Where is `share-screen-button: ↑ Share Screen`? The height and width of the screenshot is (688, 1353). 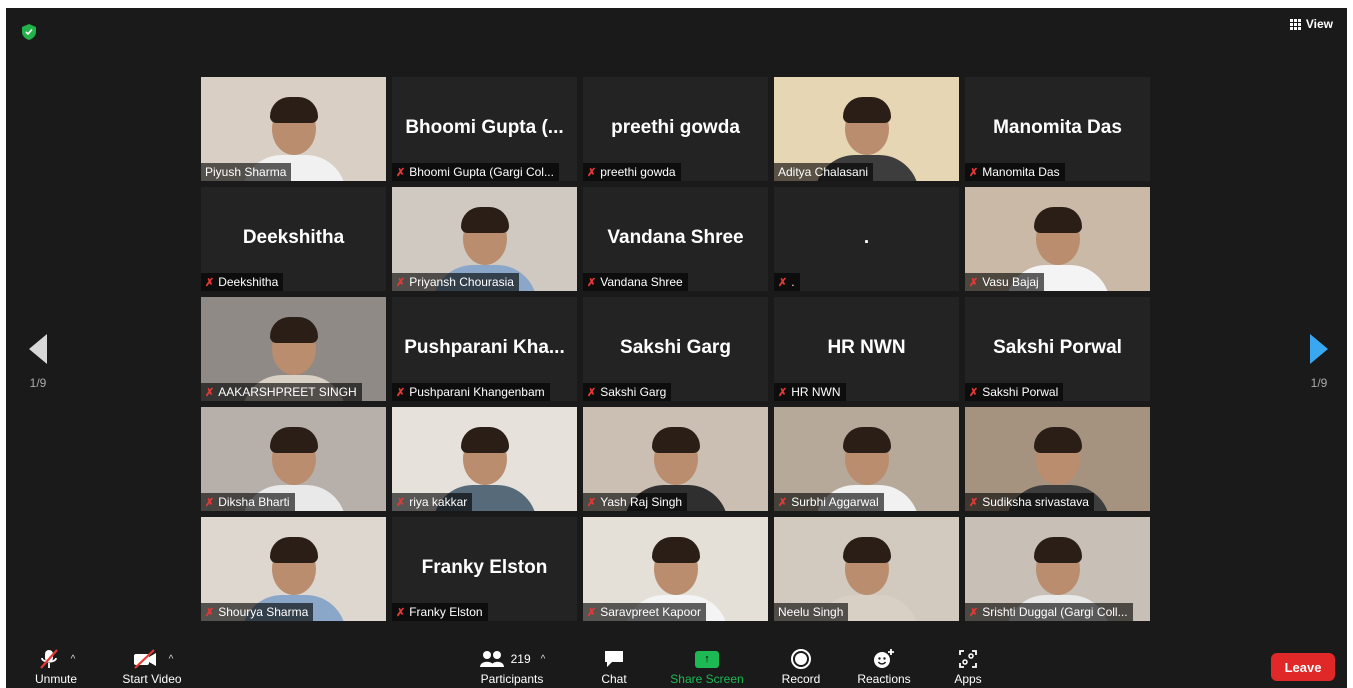
share-screen-button: ↑ Share Screen is located at coordinates (707, 666).